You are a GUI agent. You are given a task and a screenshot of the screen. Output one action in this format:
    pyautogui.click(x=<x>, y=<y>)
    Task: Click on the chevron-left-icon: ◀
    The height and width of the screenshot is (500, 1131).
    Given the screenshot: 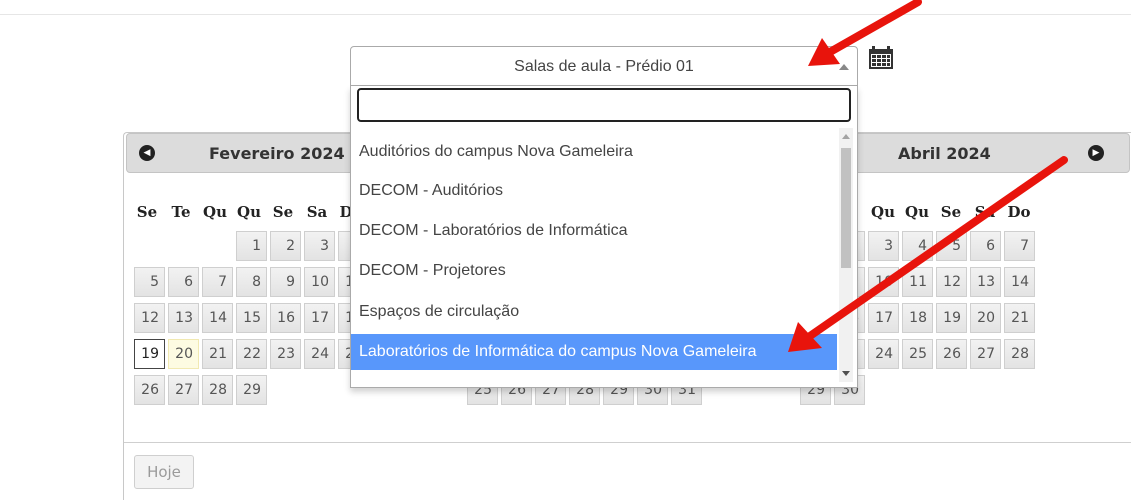 What is the action you would take?
    pyautogui.click(x=147, y=153)
    